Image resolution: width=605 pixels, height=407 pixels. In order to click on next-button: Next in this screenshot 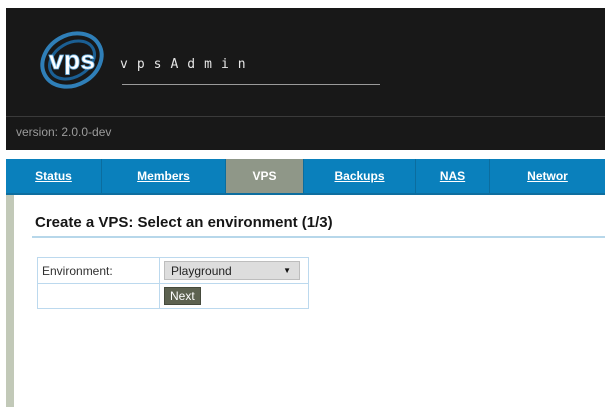, I will do `click(182, 296)`.